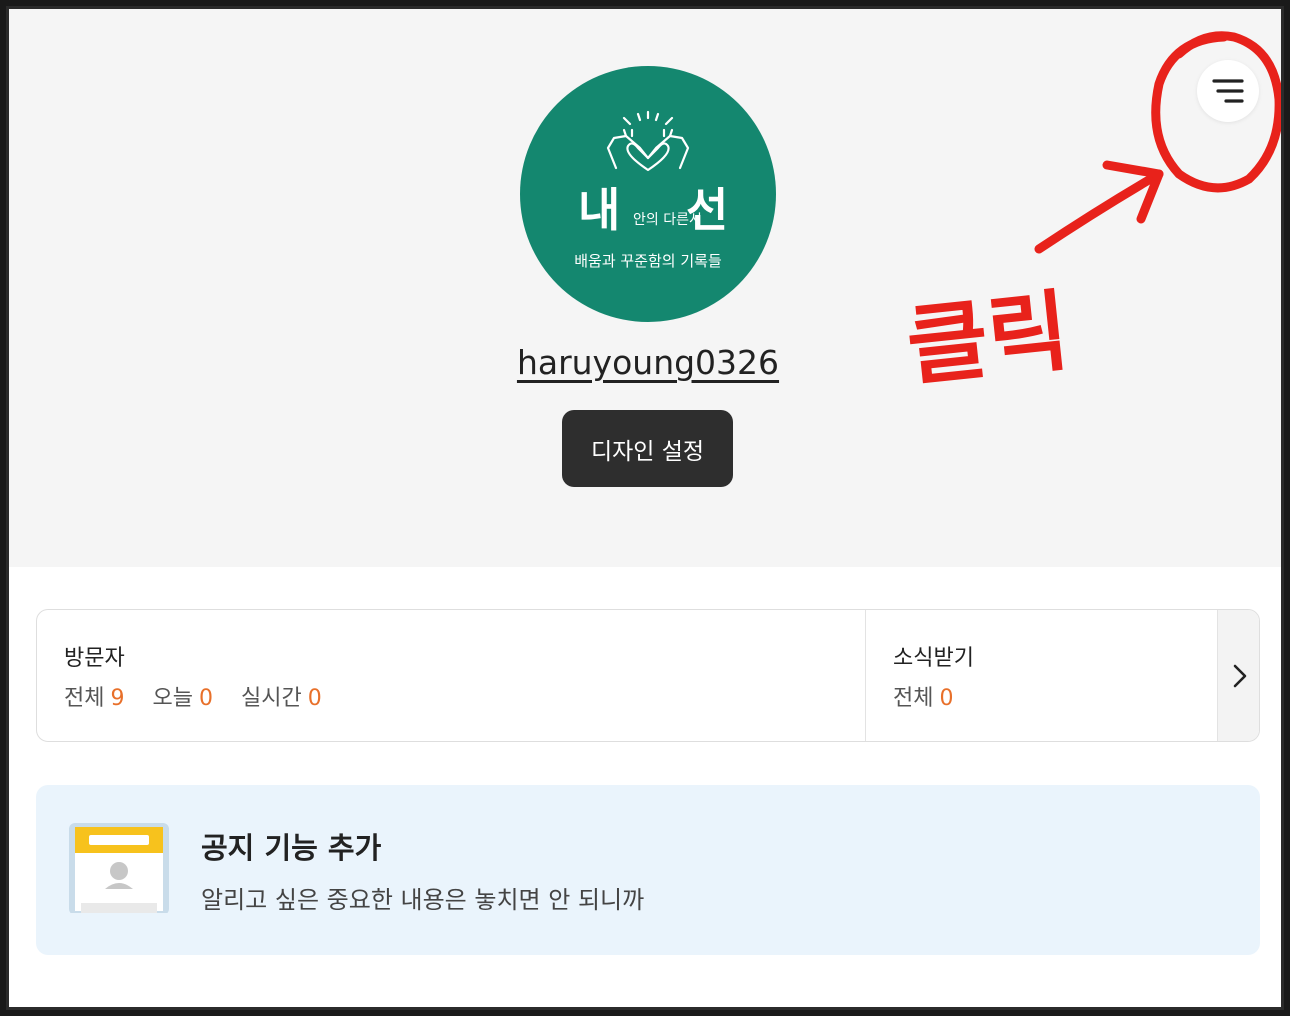 This screenshot has height=1016, width=1290. Describe the element at coordinates (707, 210) in the screenshot. I see `logo-big-right: 선` at that location.